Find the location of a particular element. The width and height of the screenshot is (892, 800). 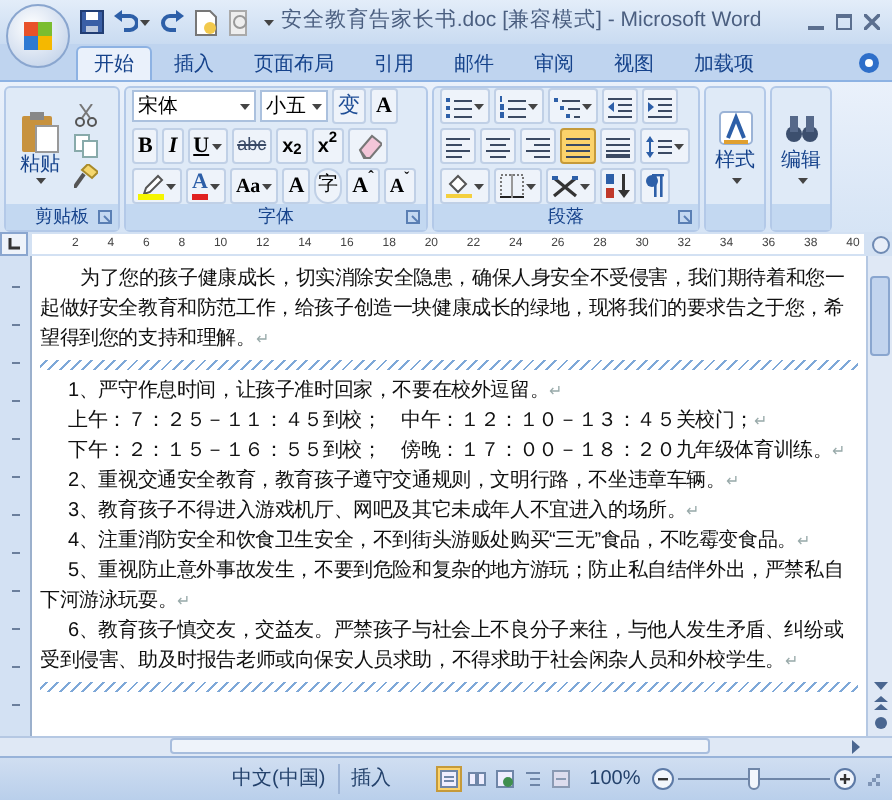

zoom-slider is located at coordinates (754, 779).